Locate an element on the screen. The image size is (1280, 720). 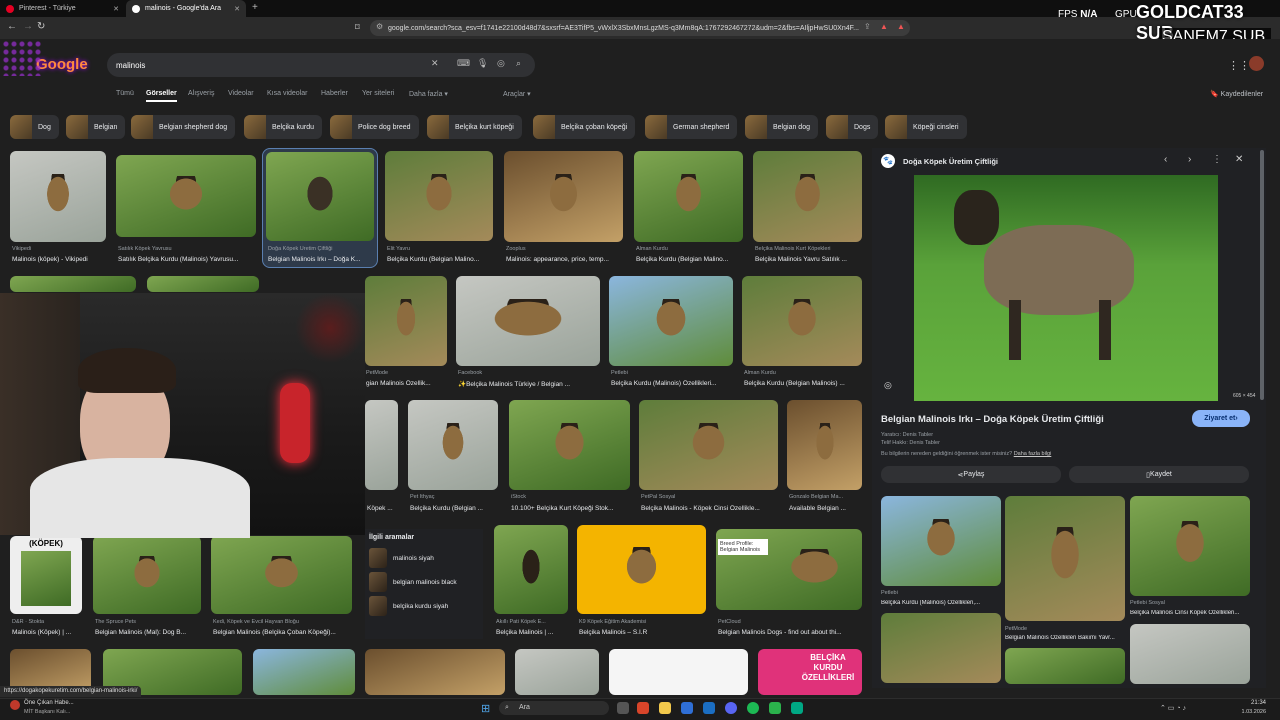
chip: Köpeği cinsleri is located at coordinates (926, 127).